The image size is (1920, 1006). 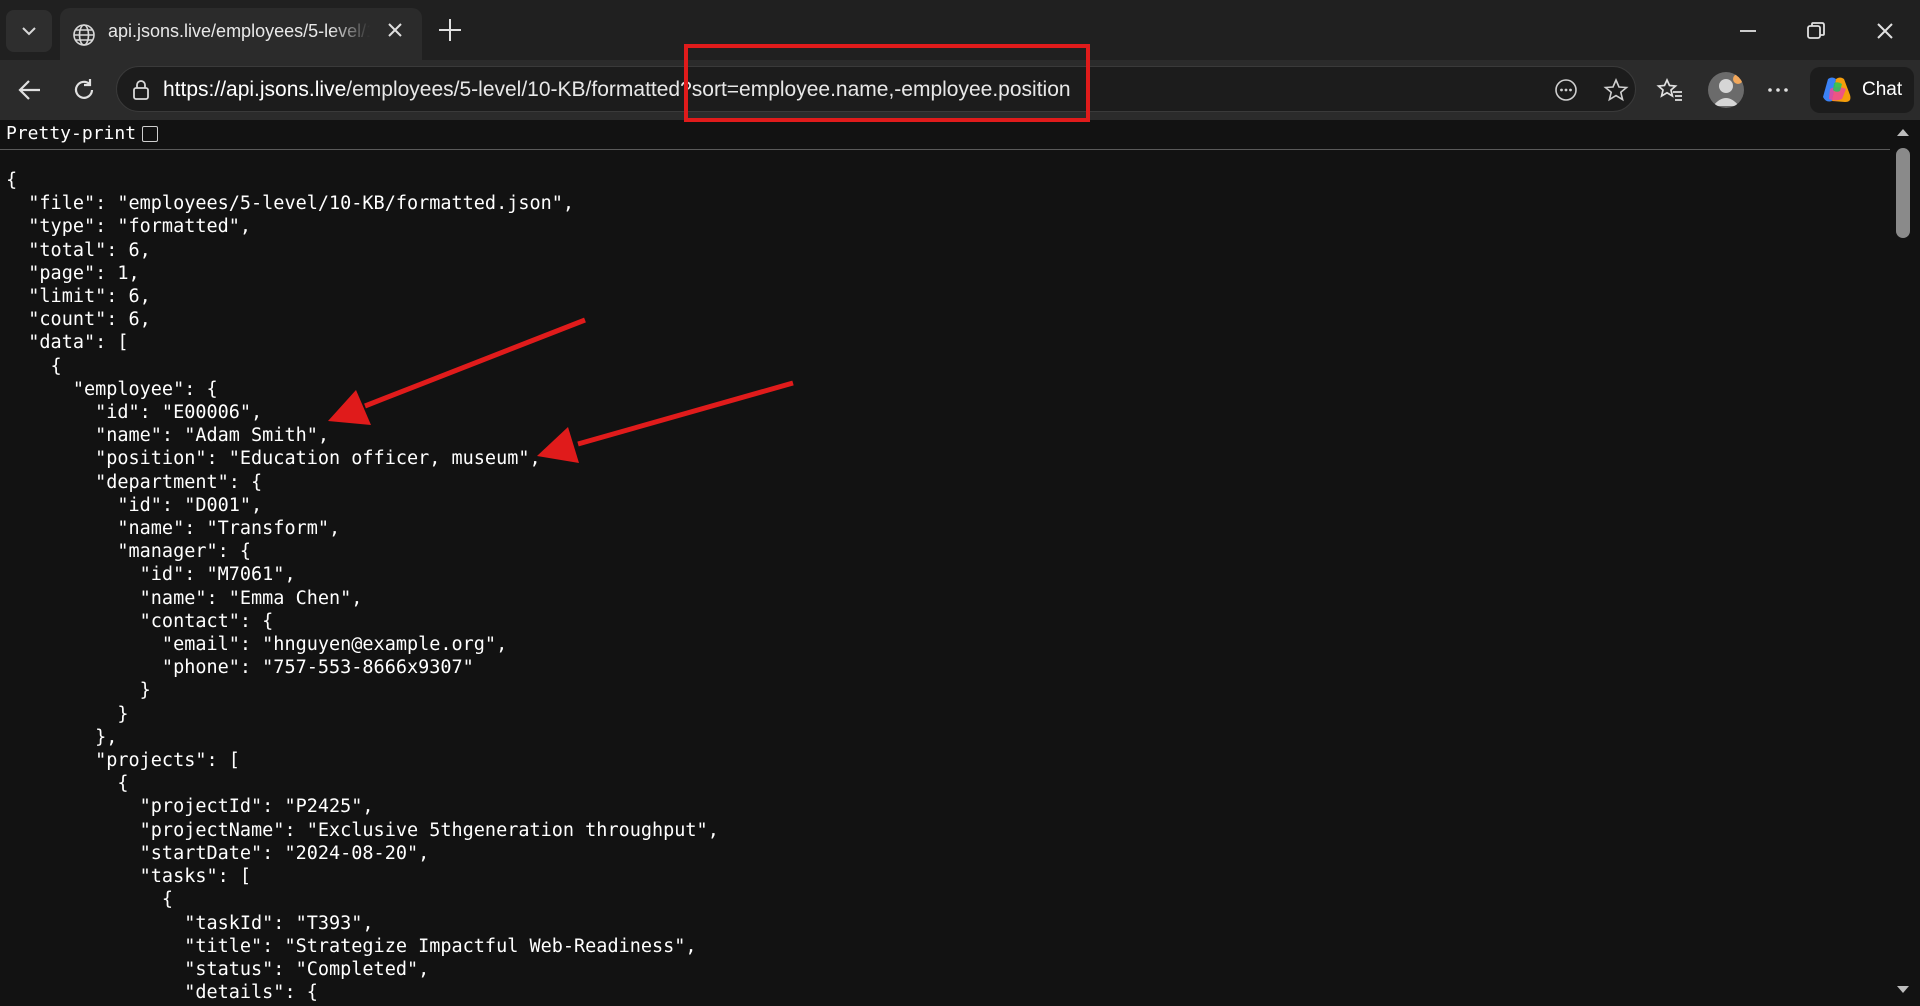 What do you see at coordinates (1837, 89) in the screenshot?
I see `copilot-icon` at bounding box center [1837, 89].